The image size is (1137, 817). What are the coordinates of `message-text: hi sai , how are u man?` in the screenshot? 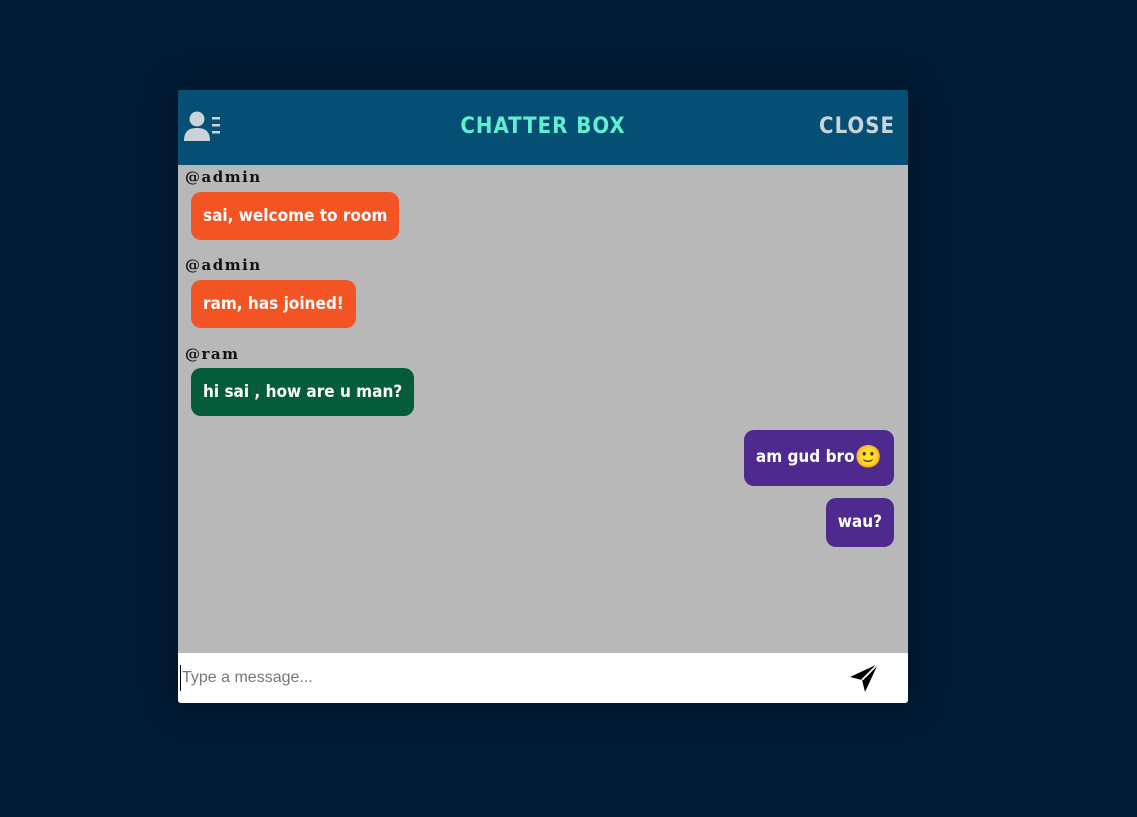 It's located at (303, 392).